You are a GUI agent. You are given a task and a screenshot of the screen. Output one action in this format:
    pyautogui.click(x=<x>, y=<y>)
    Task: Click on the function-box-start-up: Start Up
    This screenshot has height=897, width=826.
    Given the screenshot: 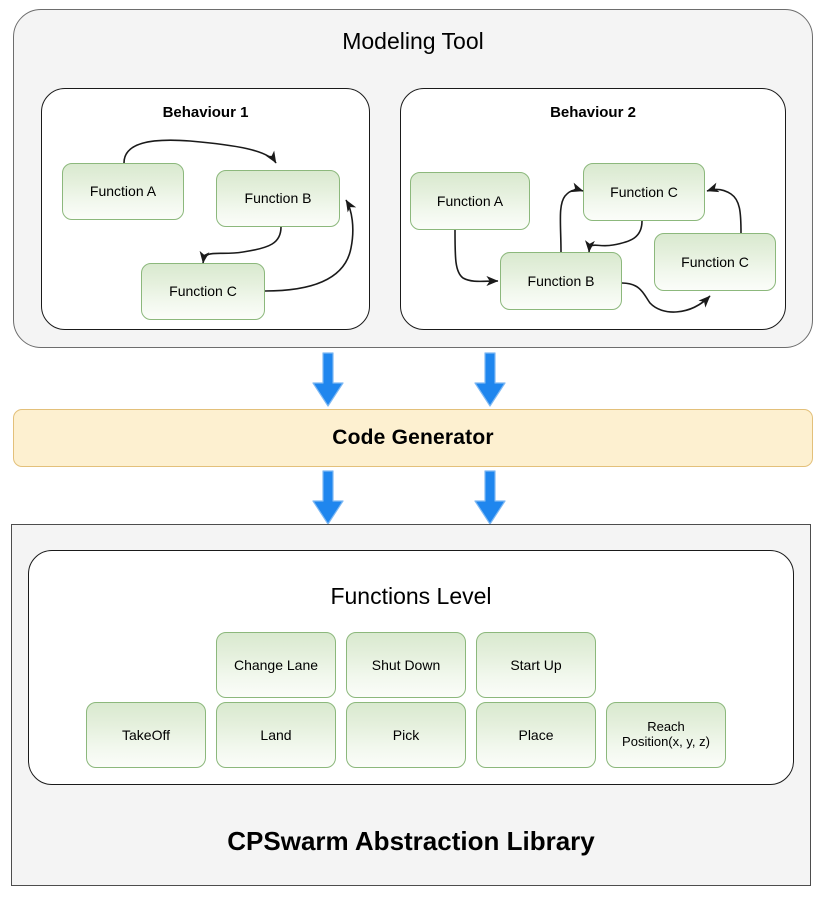 What is the action you would take?
    pyautogui.click(x=536, y=665)
    